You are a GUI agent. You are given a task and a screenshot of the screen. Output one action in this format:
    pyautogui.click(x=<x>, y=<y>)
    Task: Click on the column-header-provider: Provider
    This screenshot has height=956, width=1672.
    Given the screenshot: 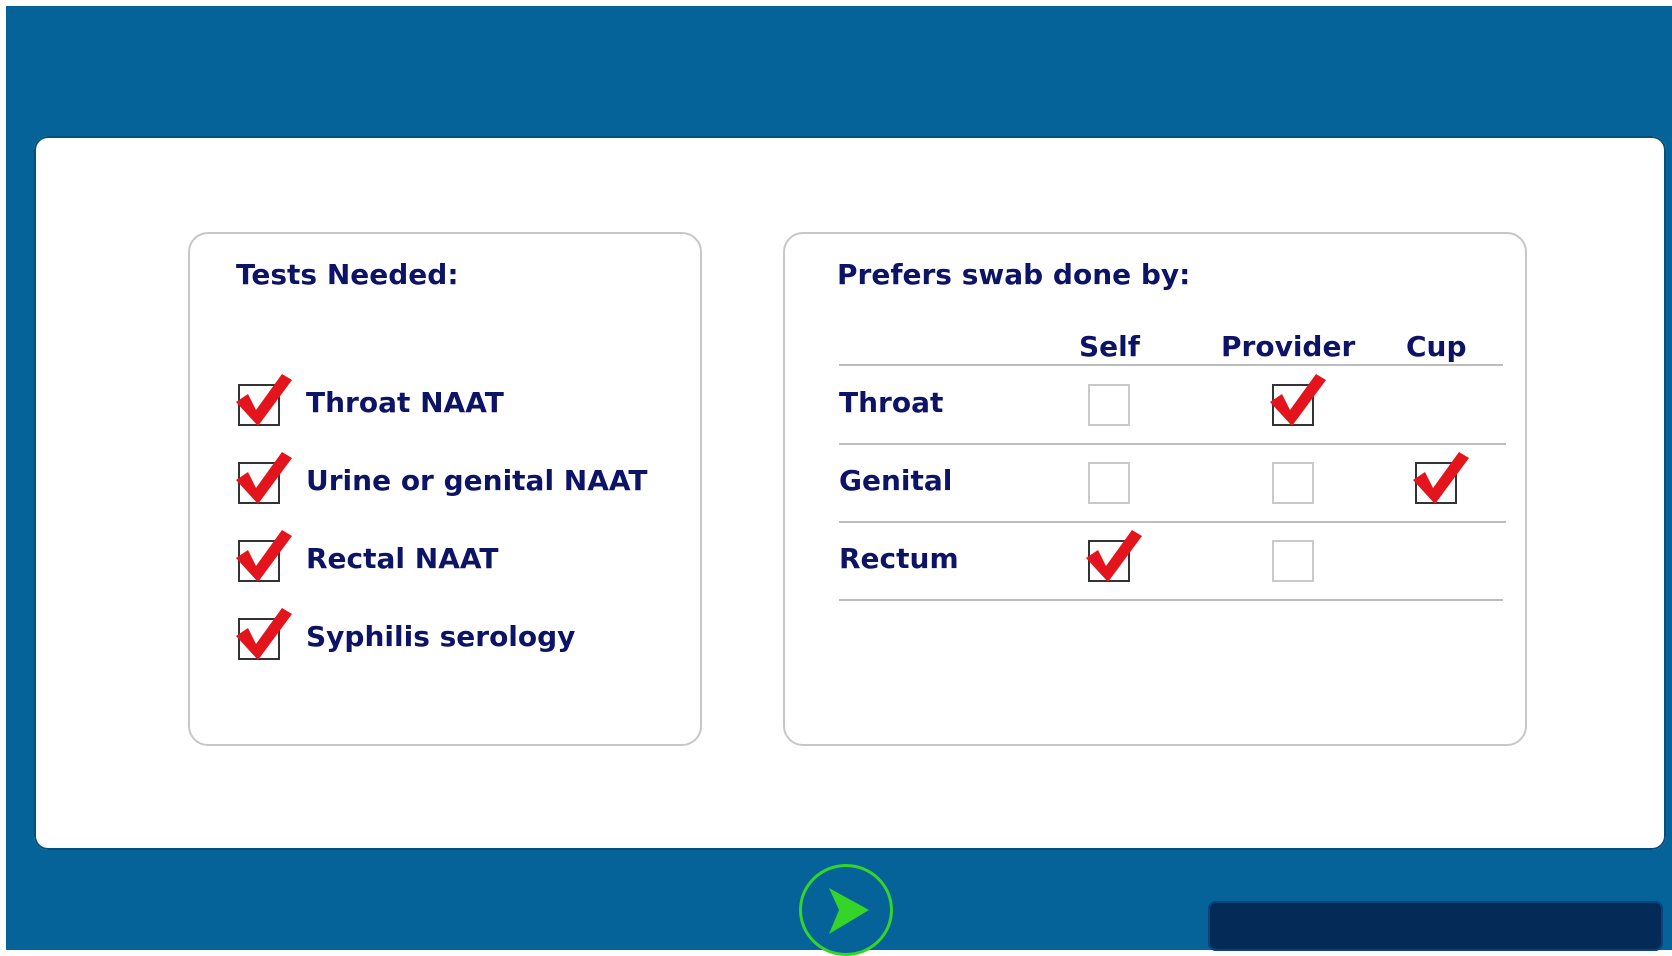 What is the action you would take?
    pyautogui.click(x=1288, y=346)
    